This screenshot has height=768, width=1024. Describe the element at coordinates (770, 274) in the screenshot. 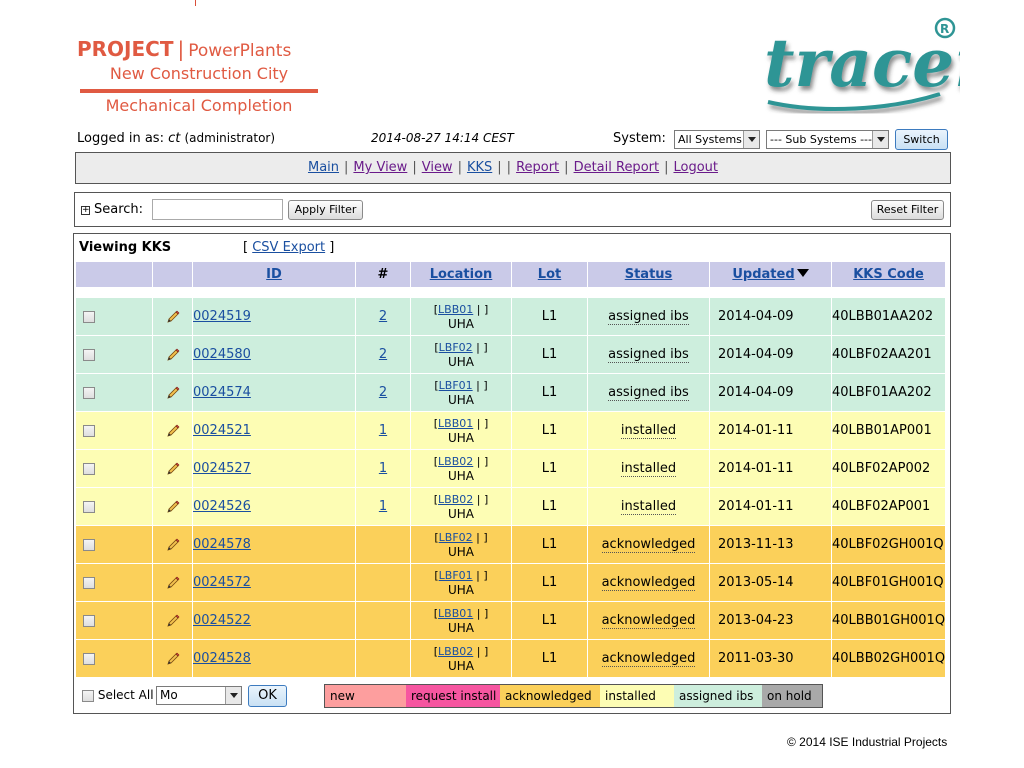

I see `col-updated-header: Updated` at that location.